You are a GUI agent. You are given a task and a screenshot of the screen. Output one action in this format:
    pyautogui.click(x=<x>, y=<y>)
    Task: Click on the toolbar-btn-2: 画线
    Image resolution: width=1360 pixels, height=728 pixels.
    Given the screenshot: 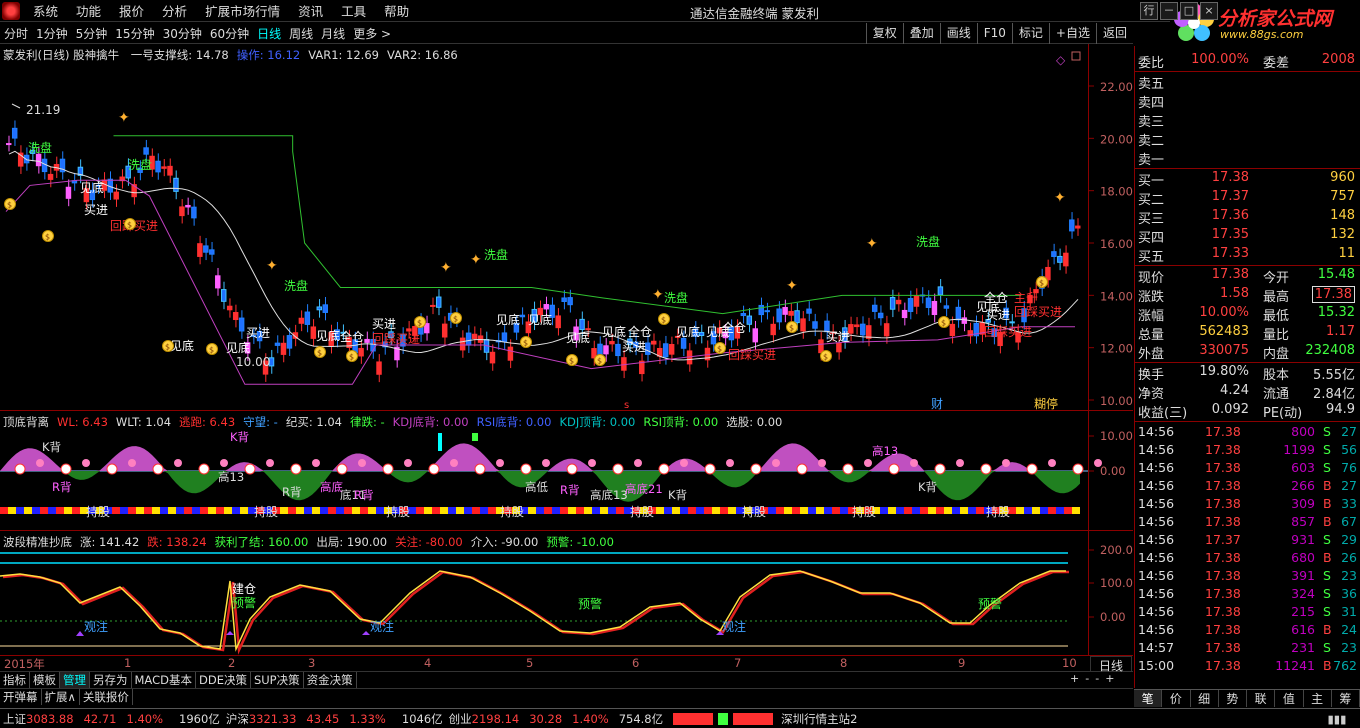 What is the action you would take?
    pyautogui.click(x=958, y=33)
    